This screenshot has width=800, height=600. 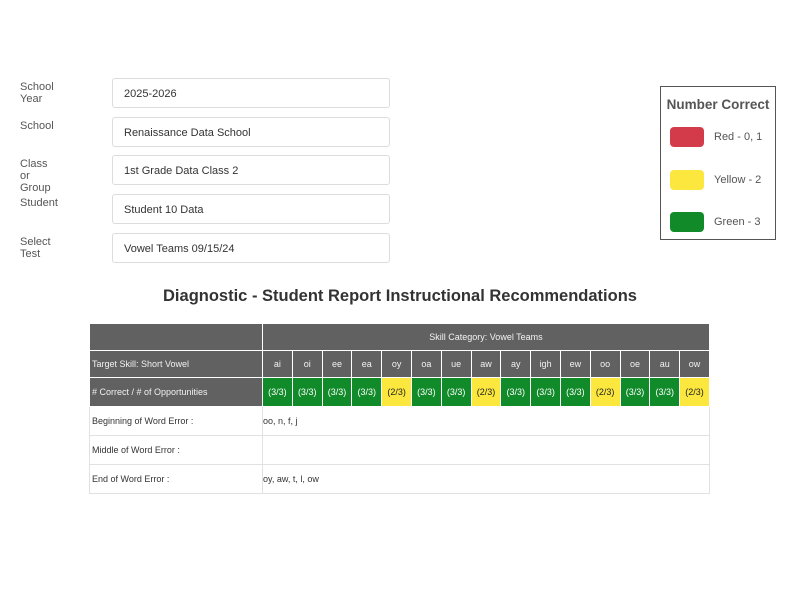 I want to click on middle-error-label: Middle of Word Error :, so click(x=176, y=450).